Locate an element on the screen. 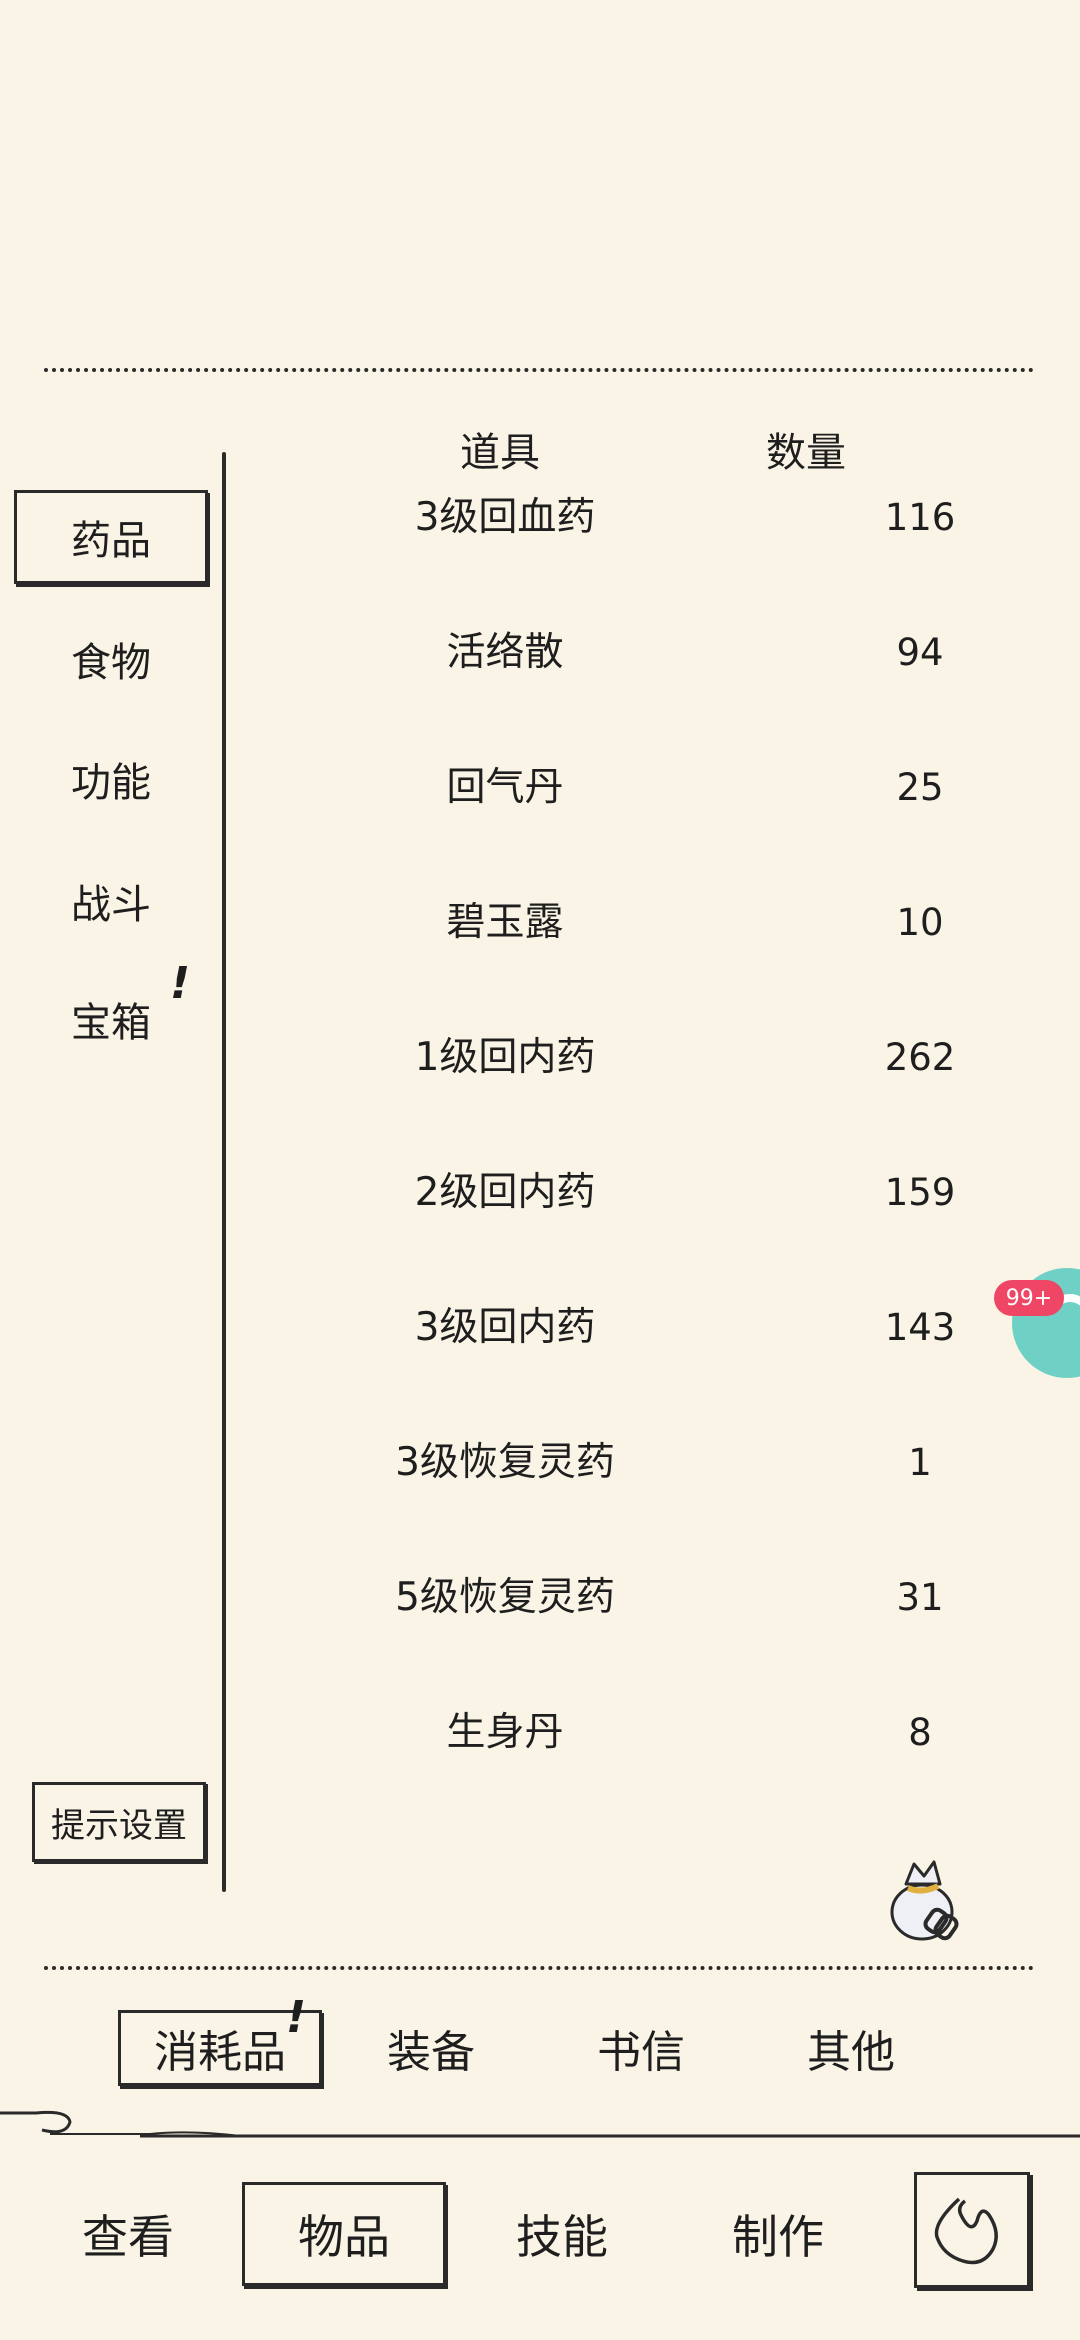 This screenshot has height=2340, width=1080. tab-label: 消耗品 is located at coordinates (220, 2052).